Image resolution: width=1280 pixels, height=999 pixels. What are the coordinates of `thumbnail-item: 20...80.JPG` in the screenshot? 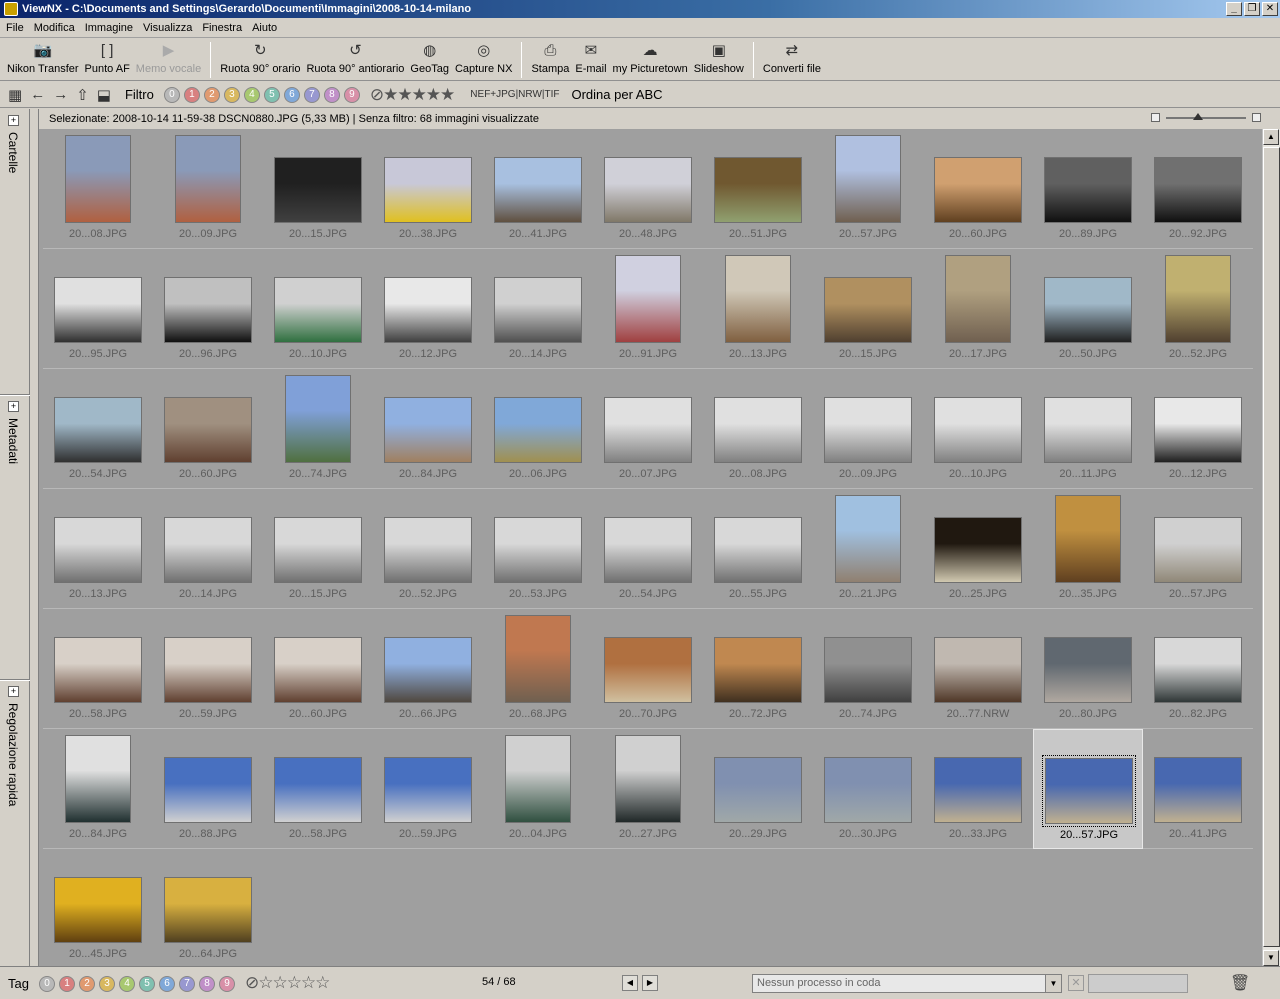 It's located at (1088, 669).